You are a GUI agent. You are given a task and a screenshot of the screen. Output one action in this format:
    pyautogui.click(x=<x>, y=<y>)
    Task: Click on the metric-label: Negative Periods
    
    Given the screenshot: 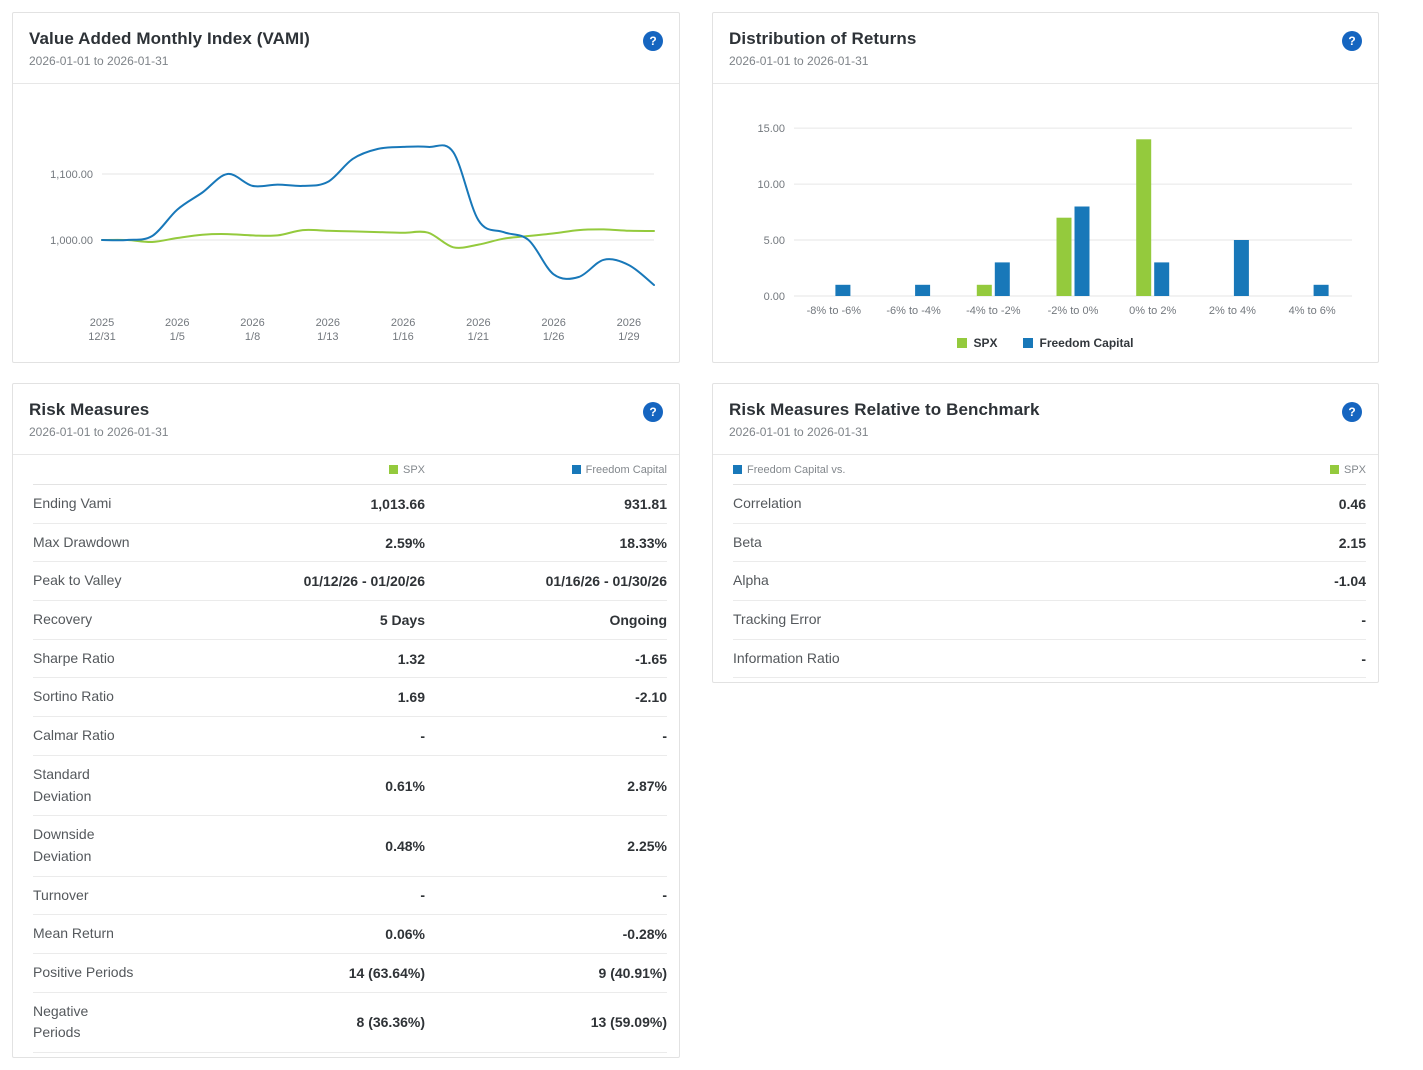 What is the action you would take?
    pyautogui.click(x=61, y=1021)
    